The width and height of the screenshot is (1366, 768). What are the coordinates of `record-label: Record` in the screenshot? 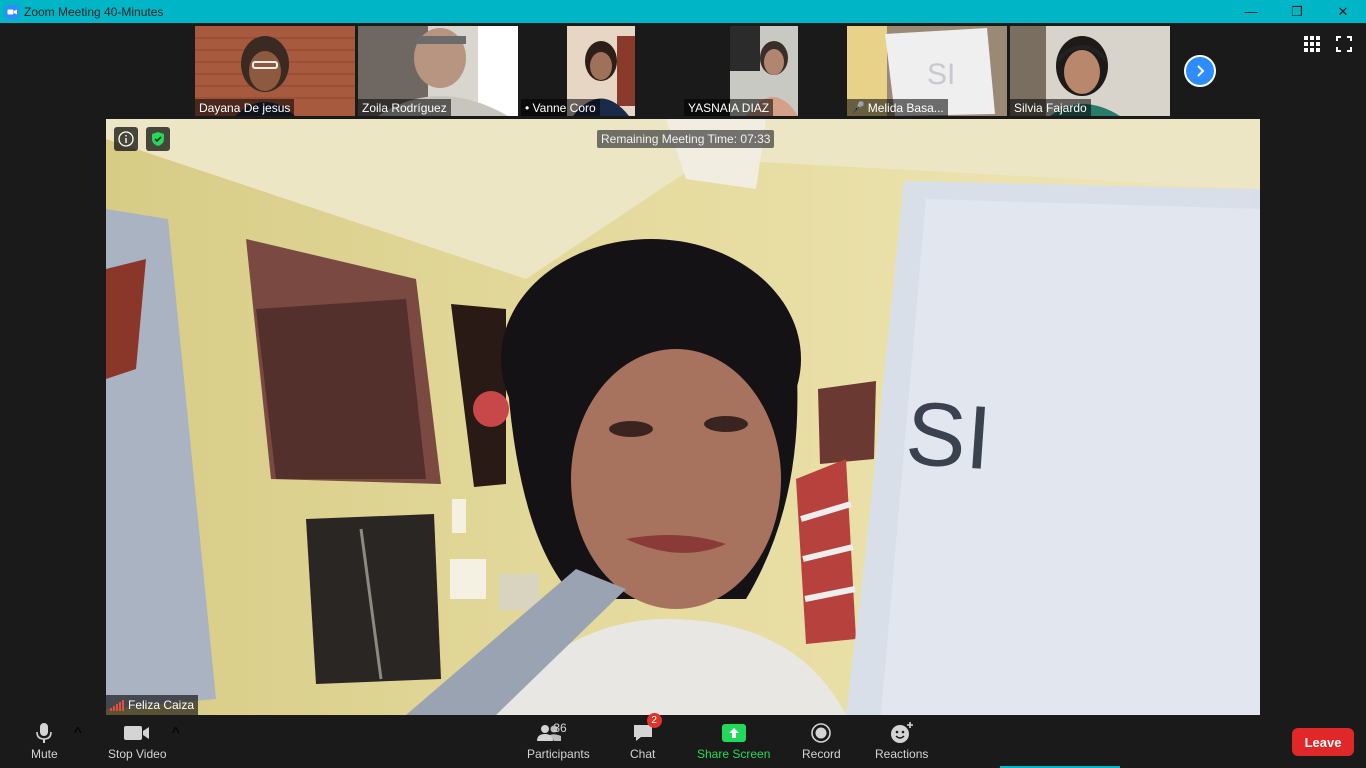 It's located at (821, 754).